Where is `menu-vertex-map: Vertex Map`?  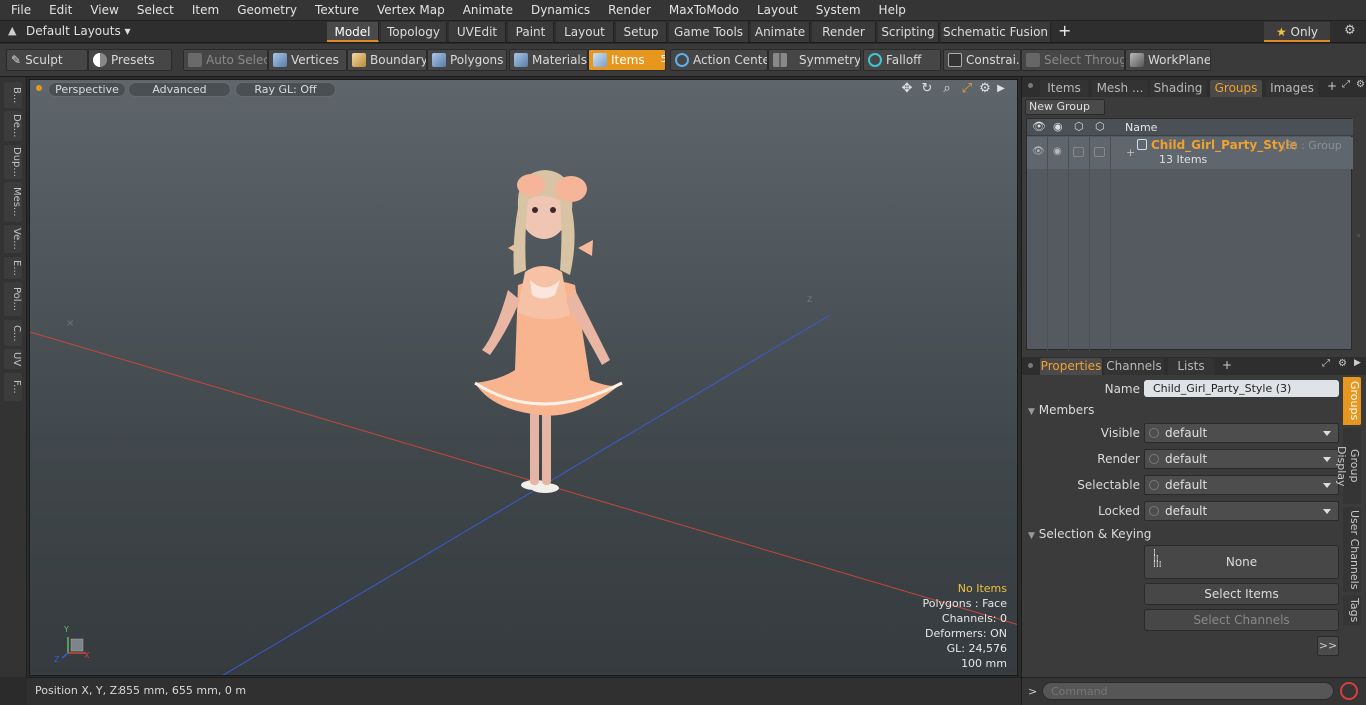 menu-vertex-map: Vertex Map is located at coordinates (409, 10).